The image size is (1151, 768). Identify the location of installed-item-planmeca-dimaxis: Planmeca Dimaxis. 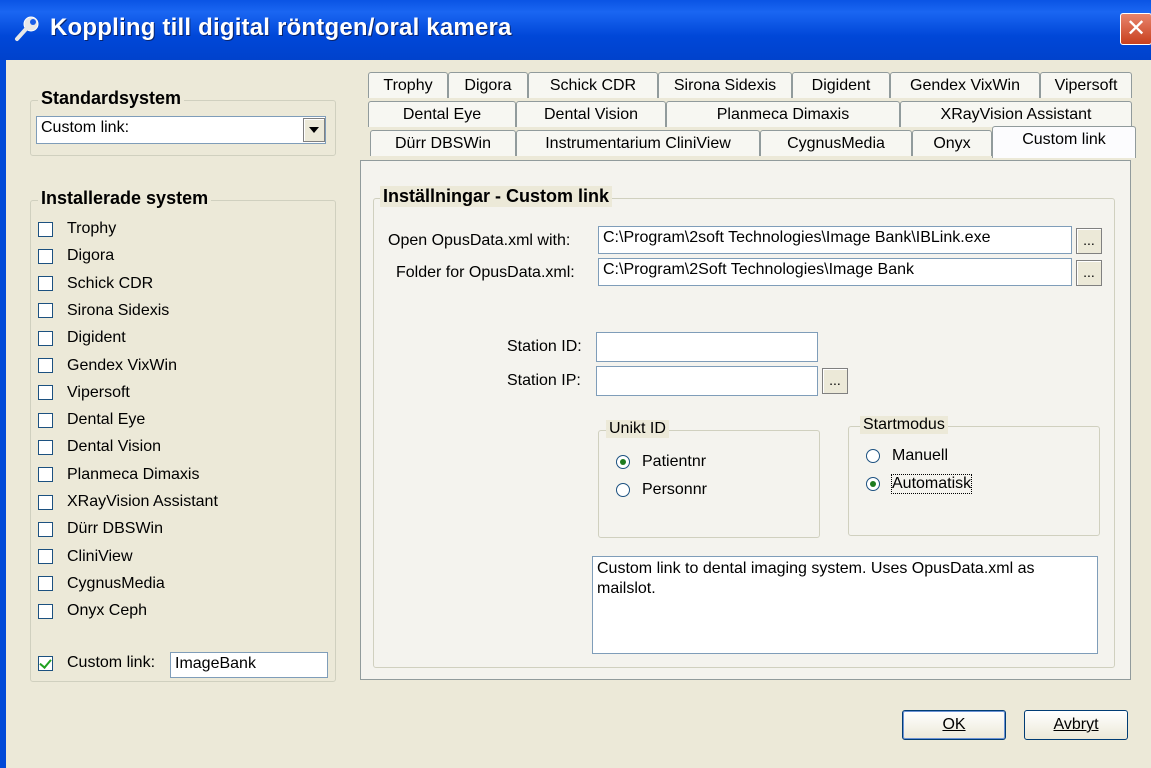
(118, 475).